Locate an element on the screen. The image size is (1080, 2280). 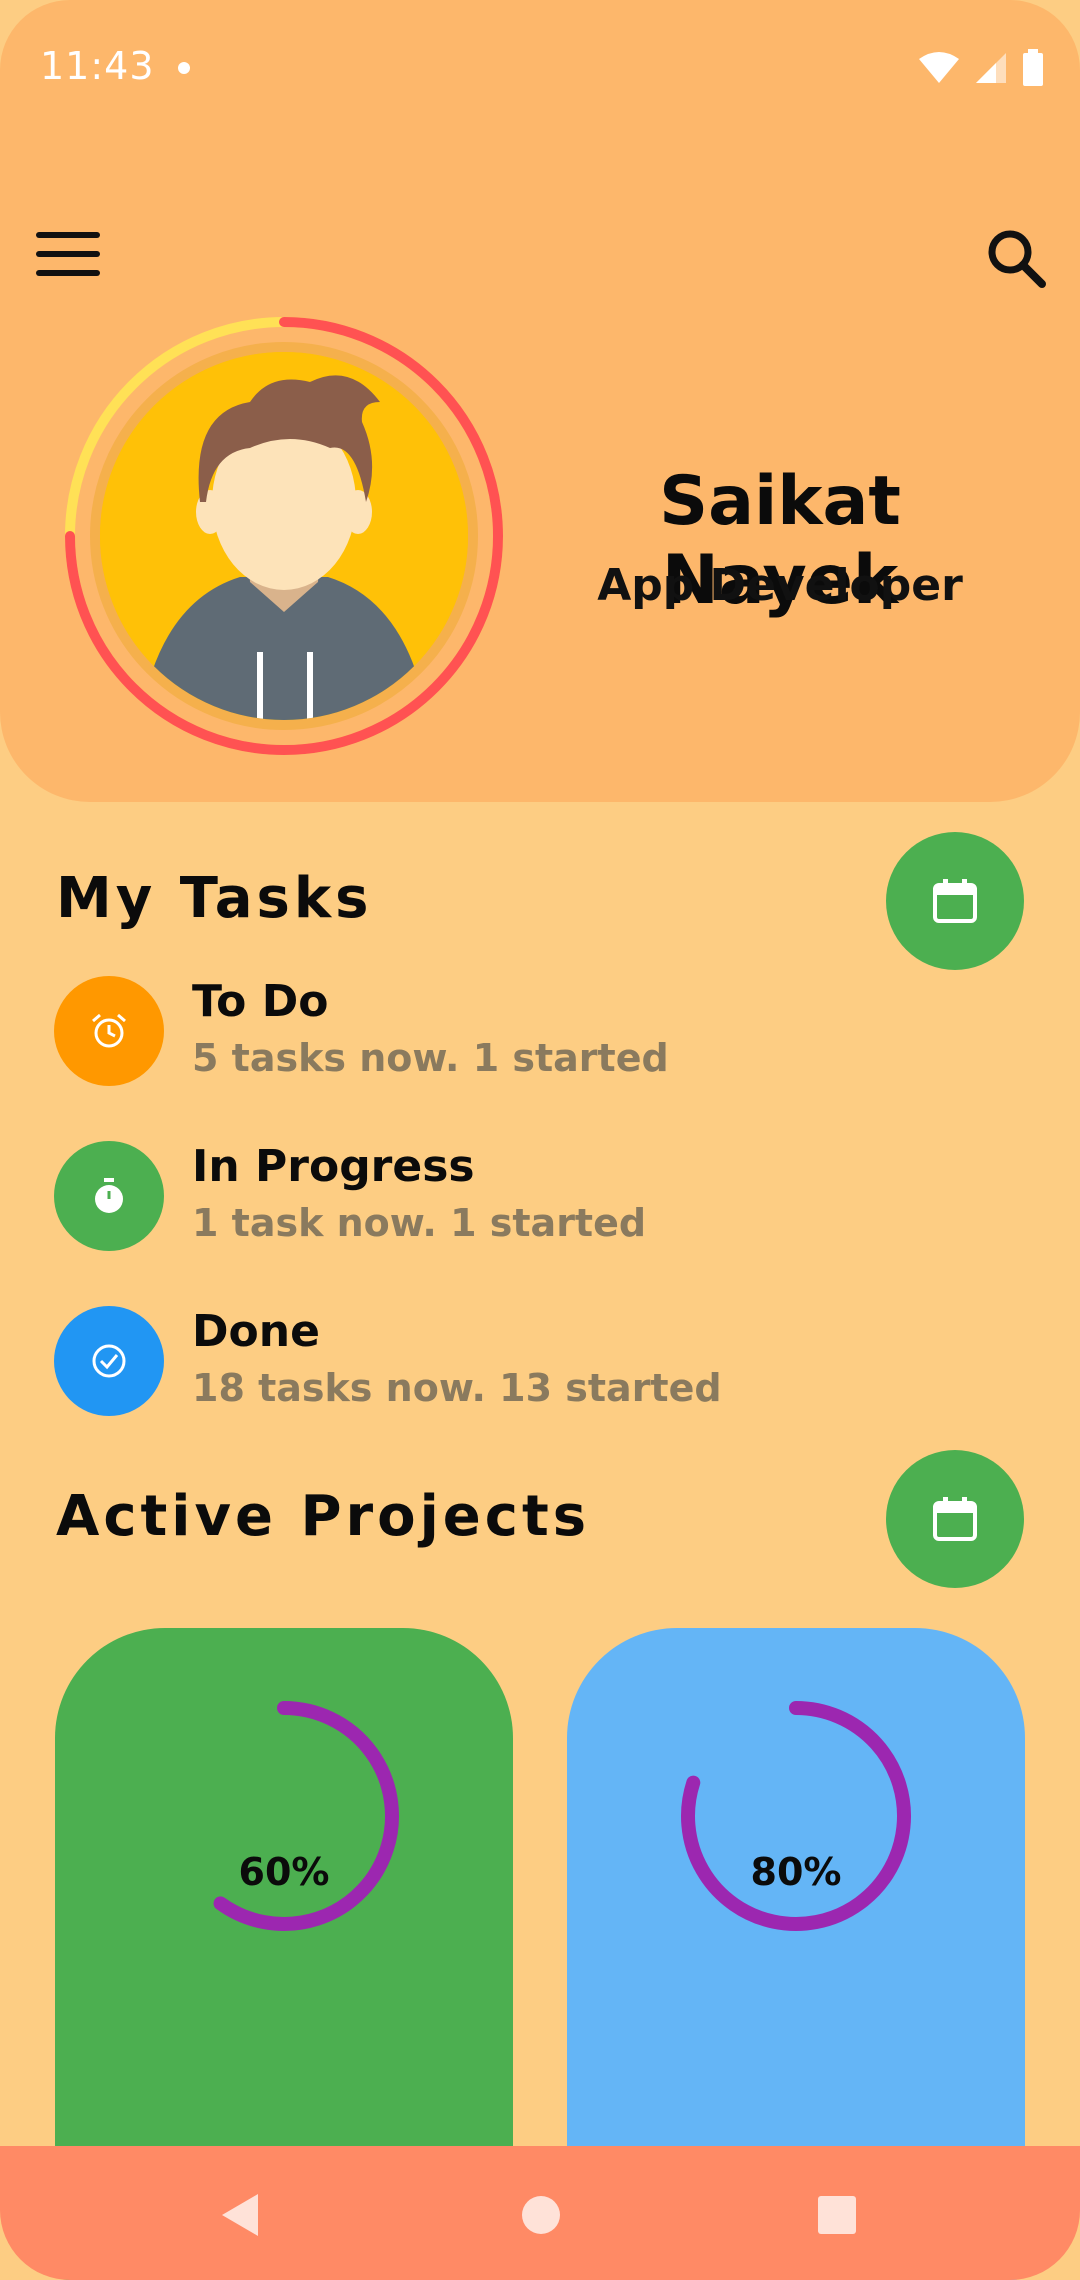
task-item-in-progress: In Progress 1 task now. 1 started is located at coordinates (534, 1201).